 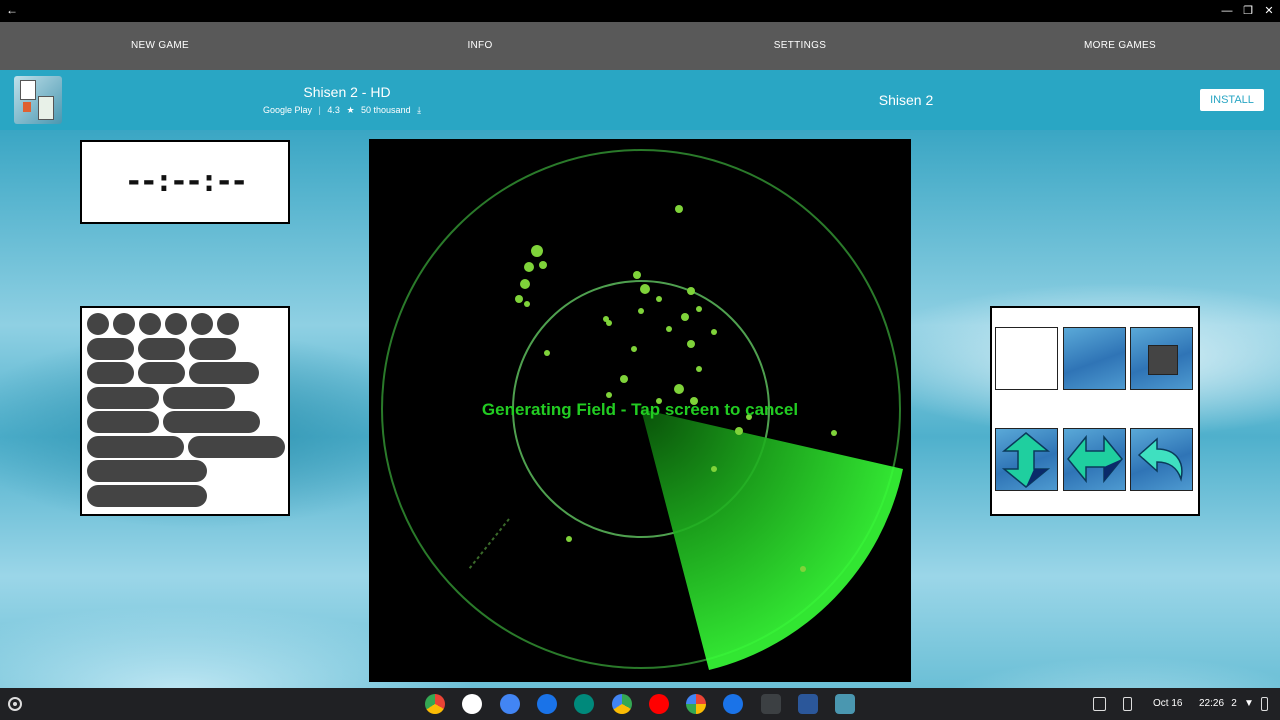 I want to click on rating-value: 4.3, so click(x=333, y=110).